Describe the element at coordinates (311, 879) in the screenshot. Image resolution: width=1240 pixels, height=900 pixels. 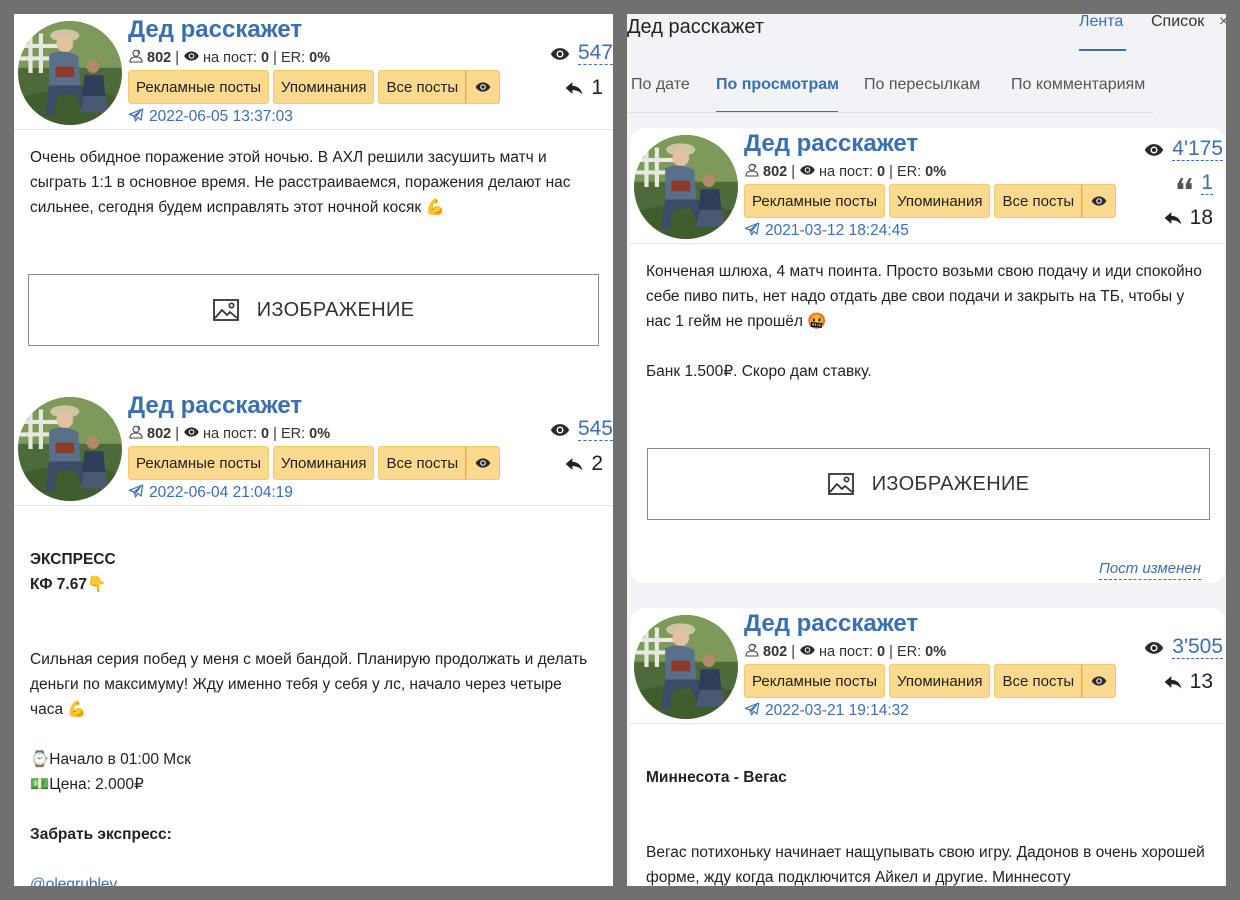
I see `post-link: @olegrublev` at that location.